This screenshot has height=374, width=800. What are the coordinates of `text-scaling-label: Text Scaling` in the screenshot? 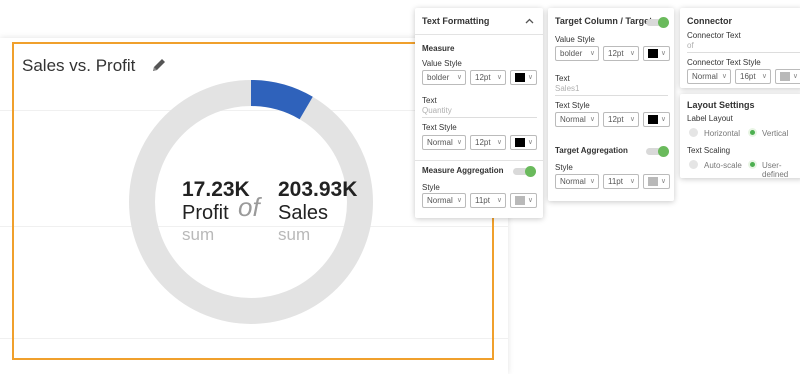 It's located at (709, 150).